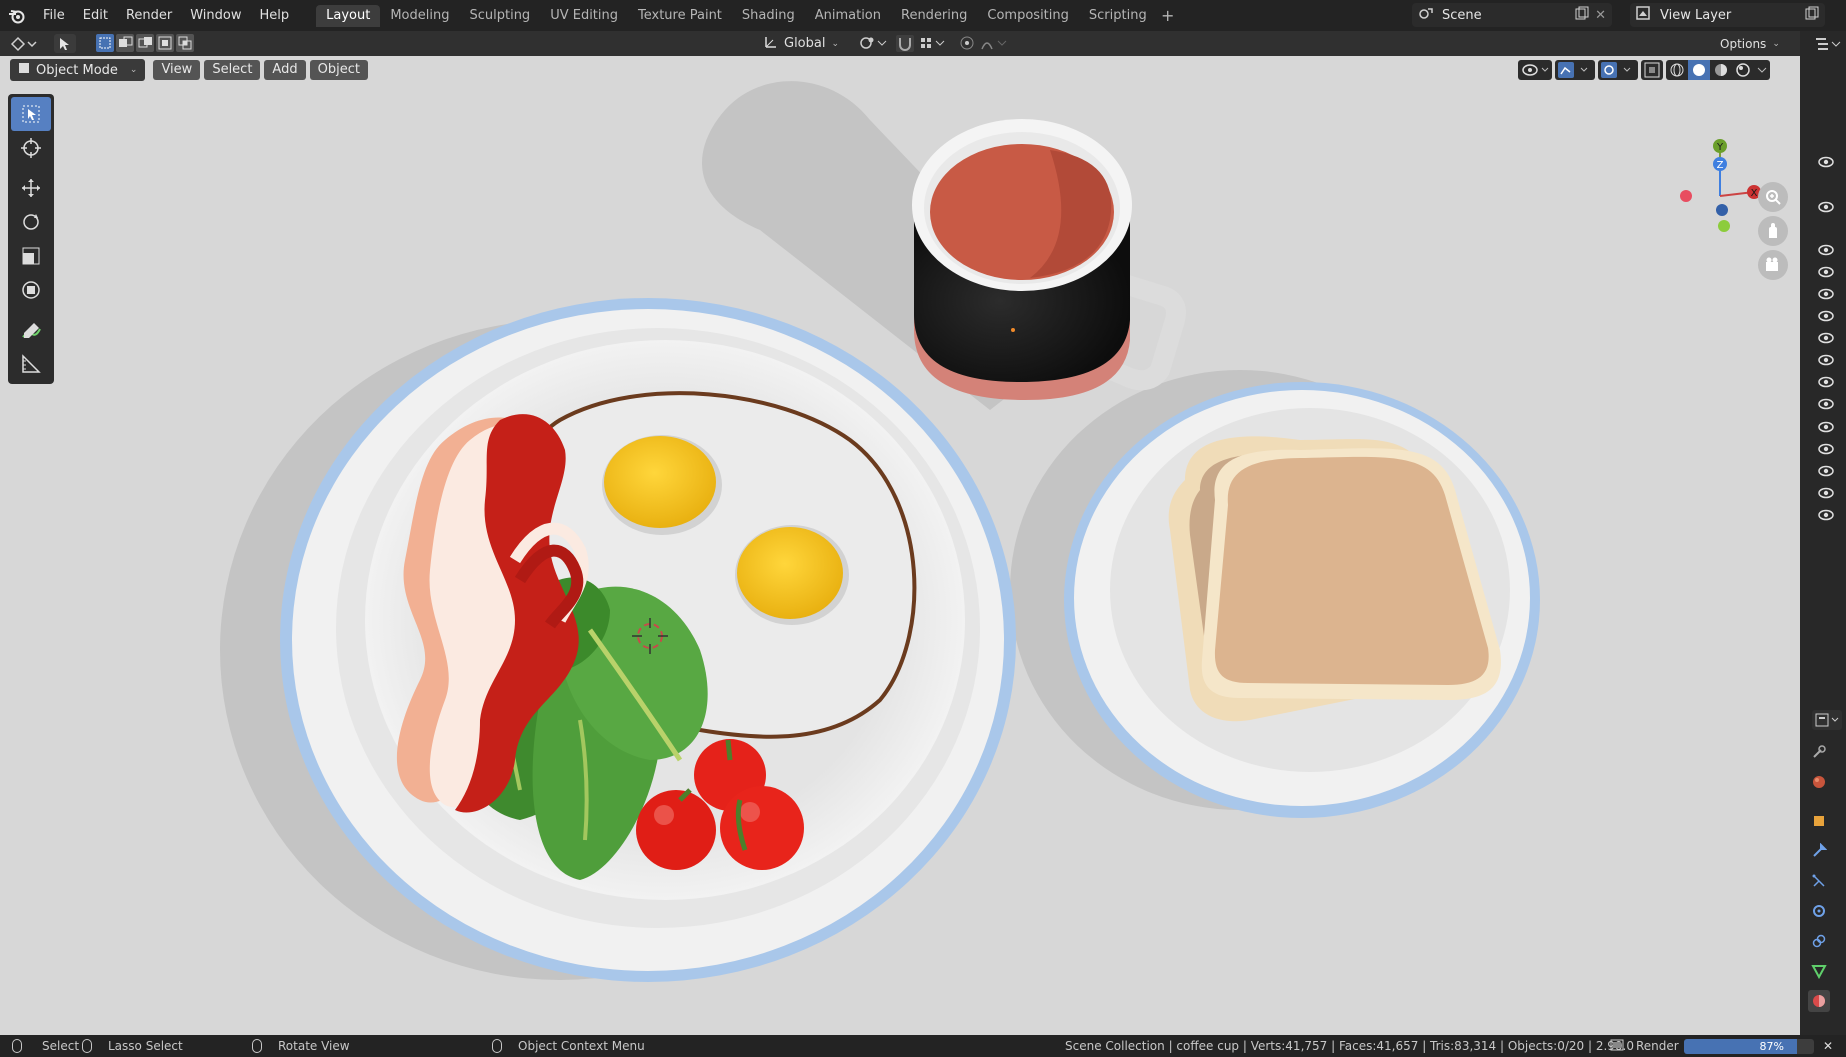 The height and width of the screenshot is (1057, 1846). I want to click on cancel-render-icon: ✕, so click(1828, 1046).